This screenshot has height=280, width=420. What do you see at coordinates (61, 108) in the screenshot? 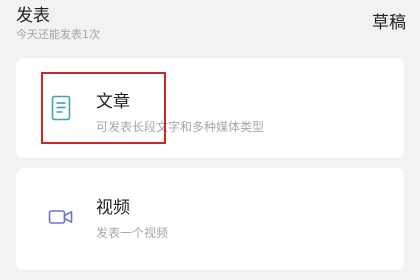
I see `article-icon` at bounding box center [61, 108].